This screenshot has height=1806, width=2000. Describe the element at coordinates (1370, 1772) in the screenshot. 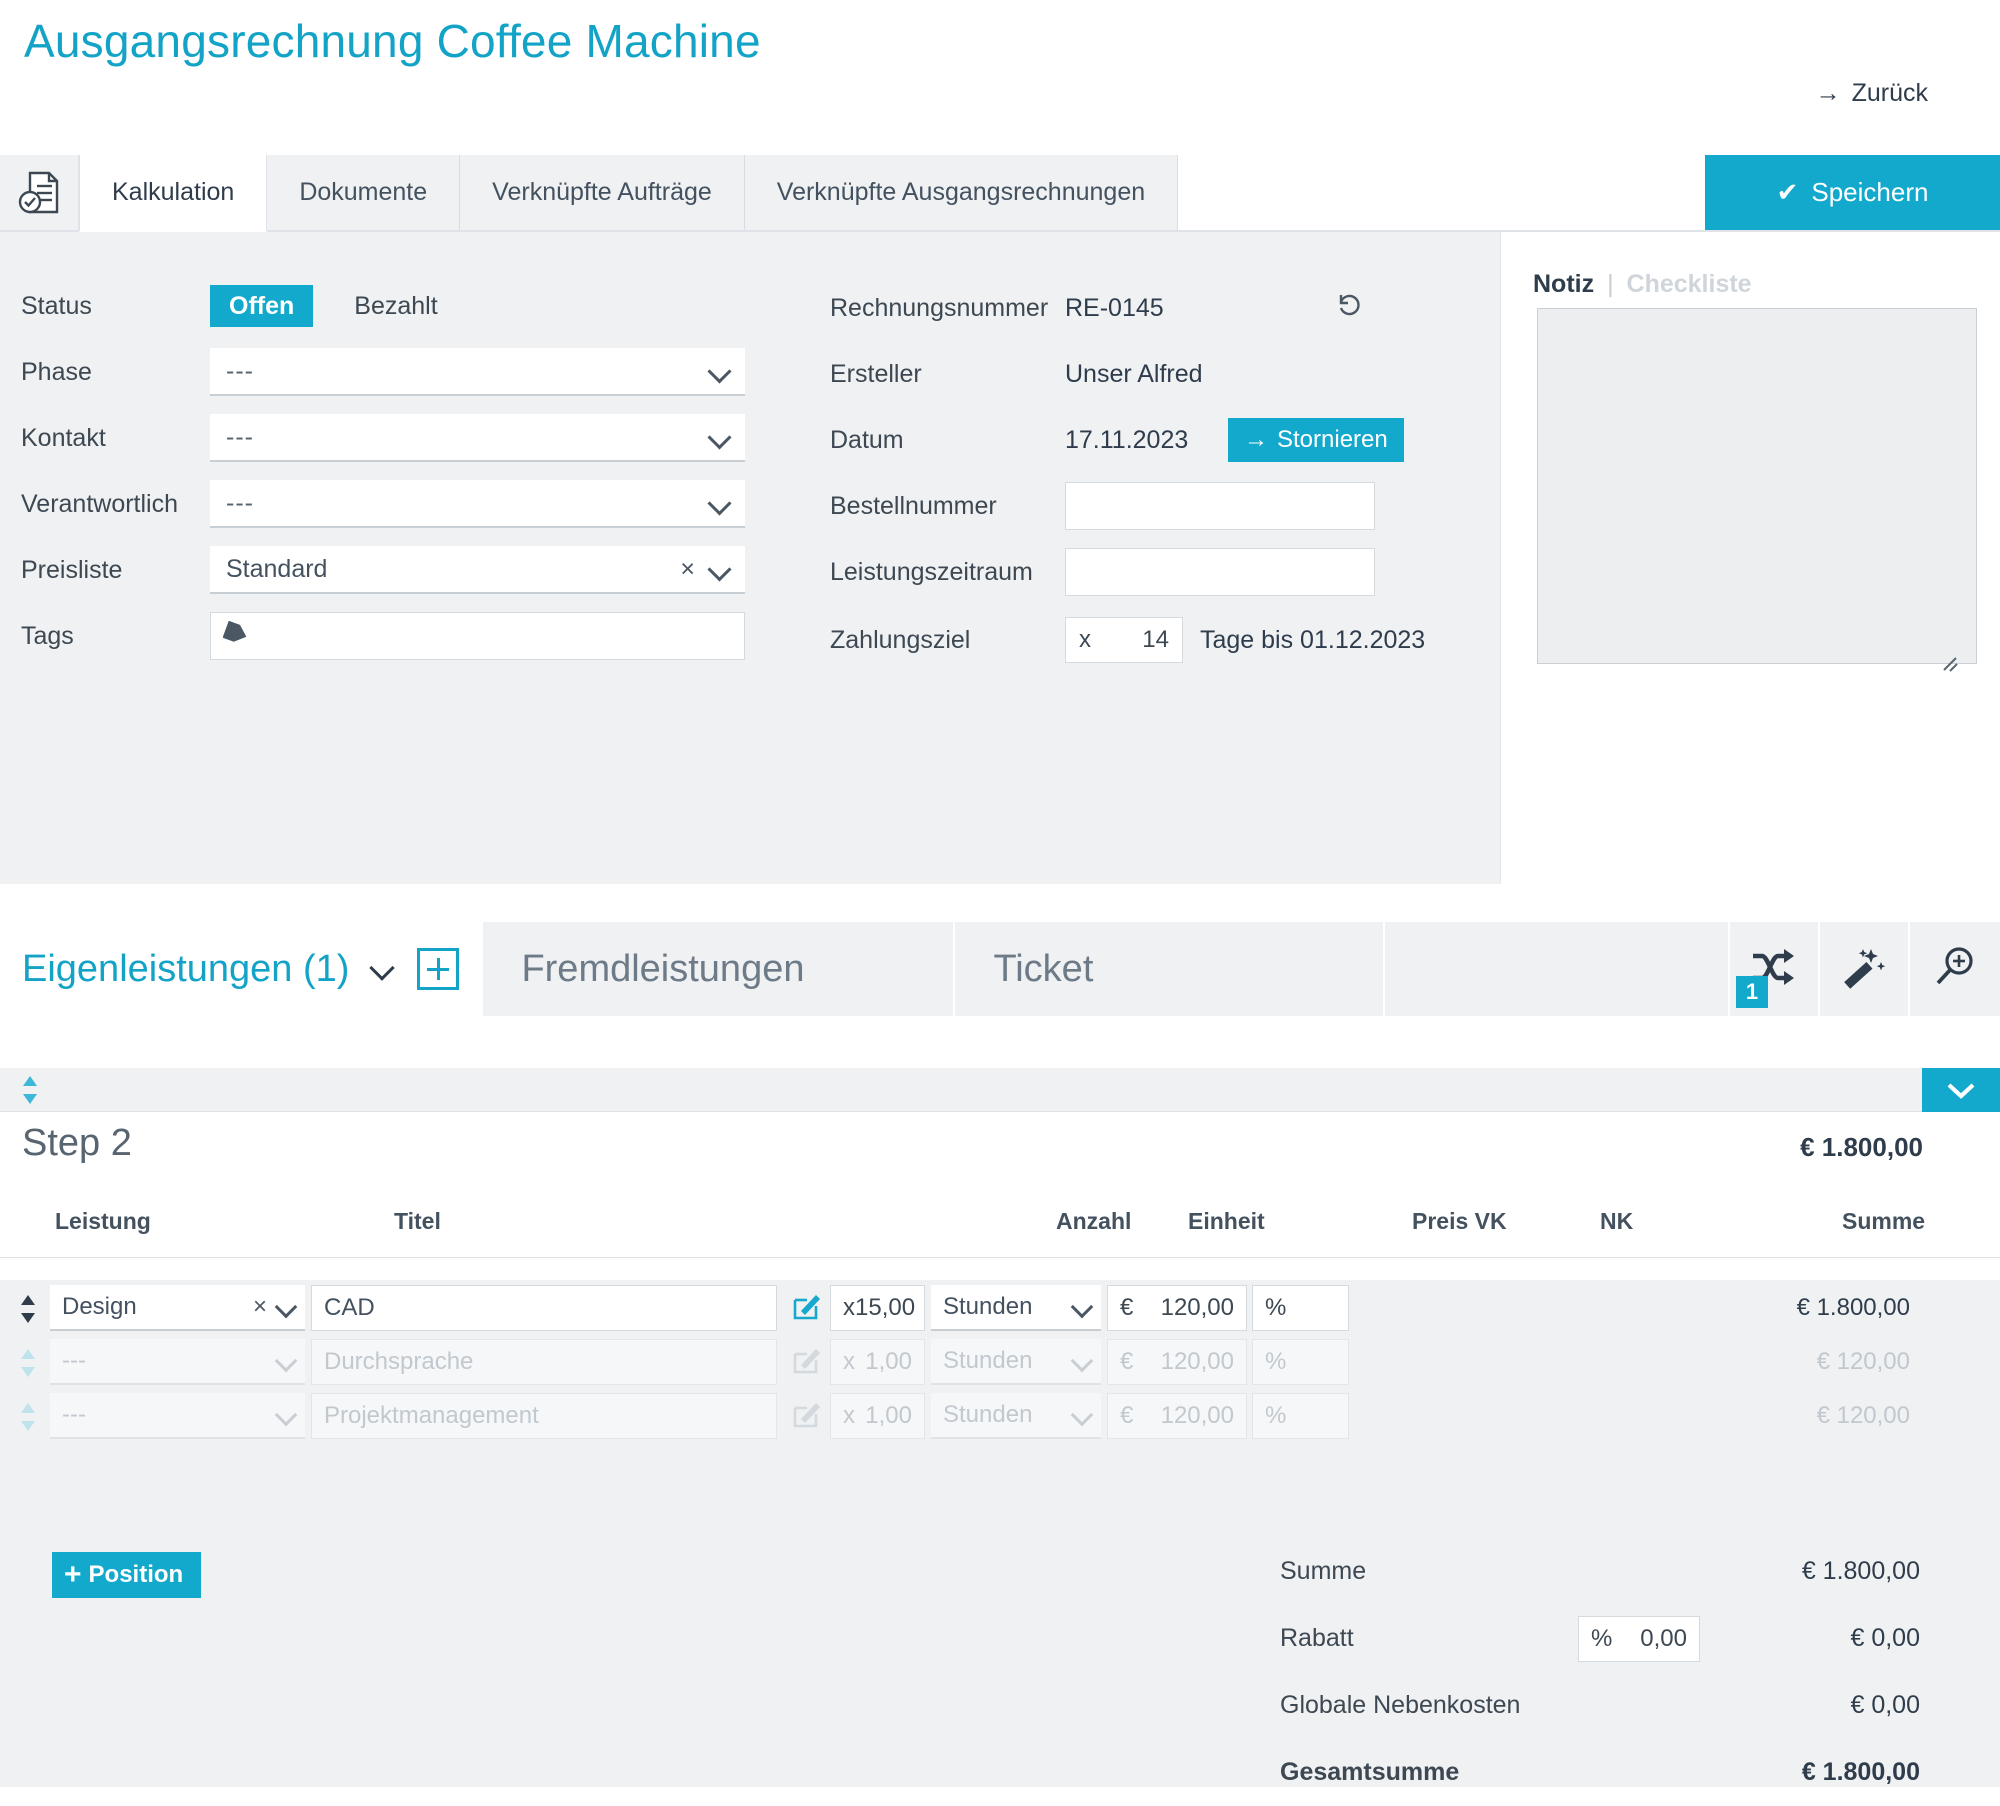

I see `total-label: Gesamtsumme` at that location.